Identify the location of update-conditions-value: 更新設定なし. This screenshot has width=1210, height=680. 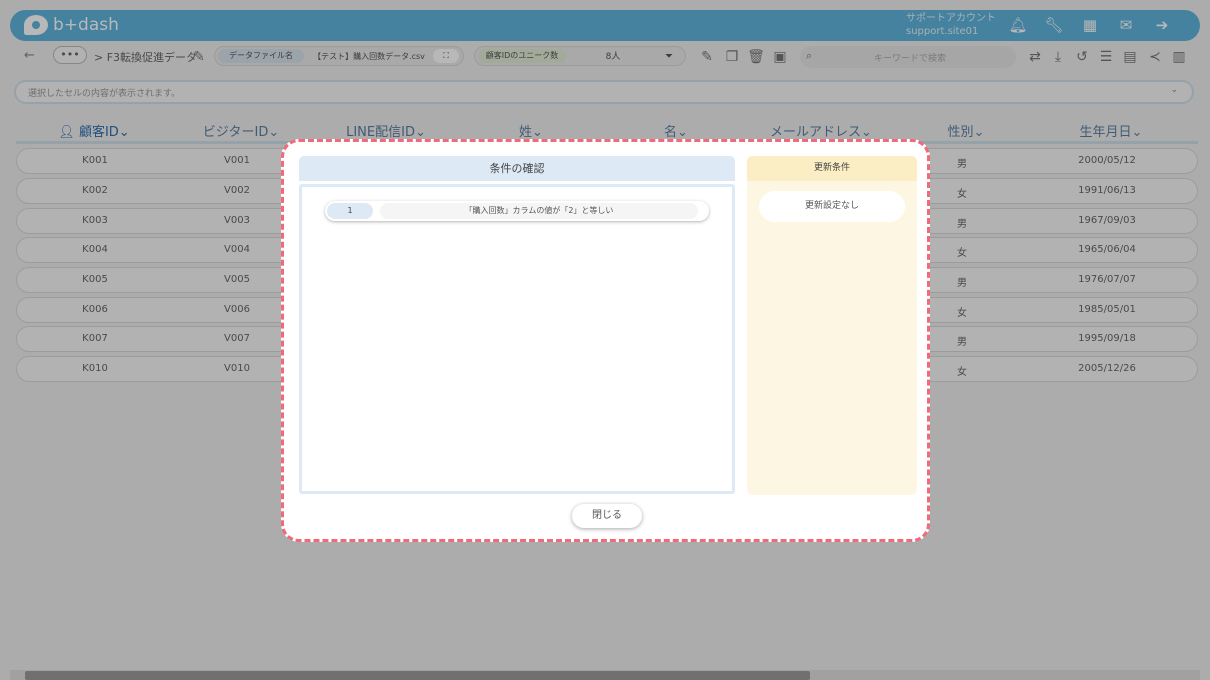
(832, 206).